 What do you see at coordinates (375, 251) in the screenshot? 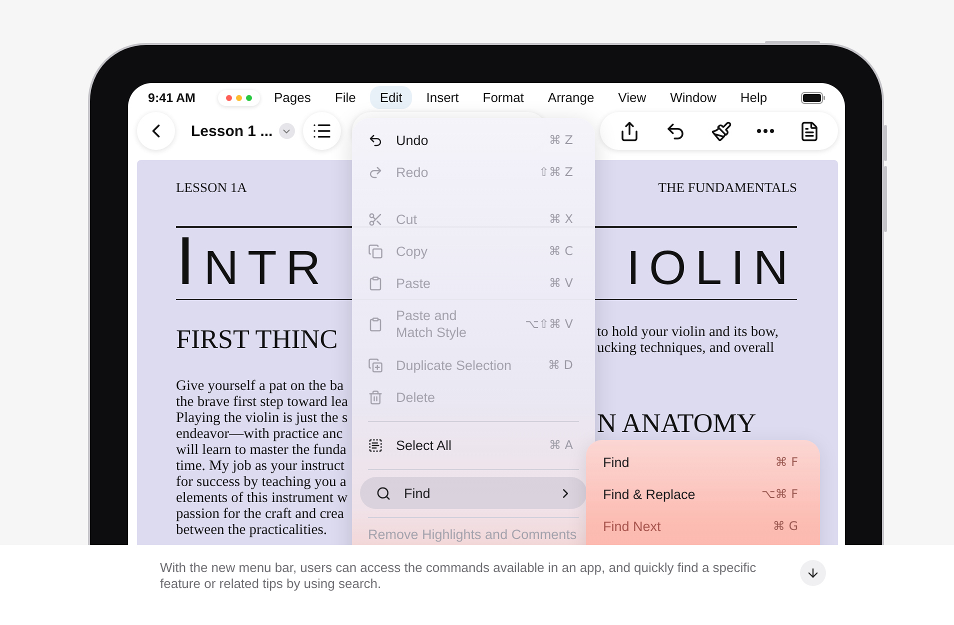
I see `copy-icon` at bounding box center [375, 251].